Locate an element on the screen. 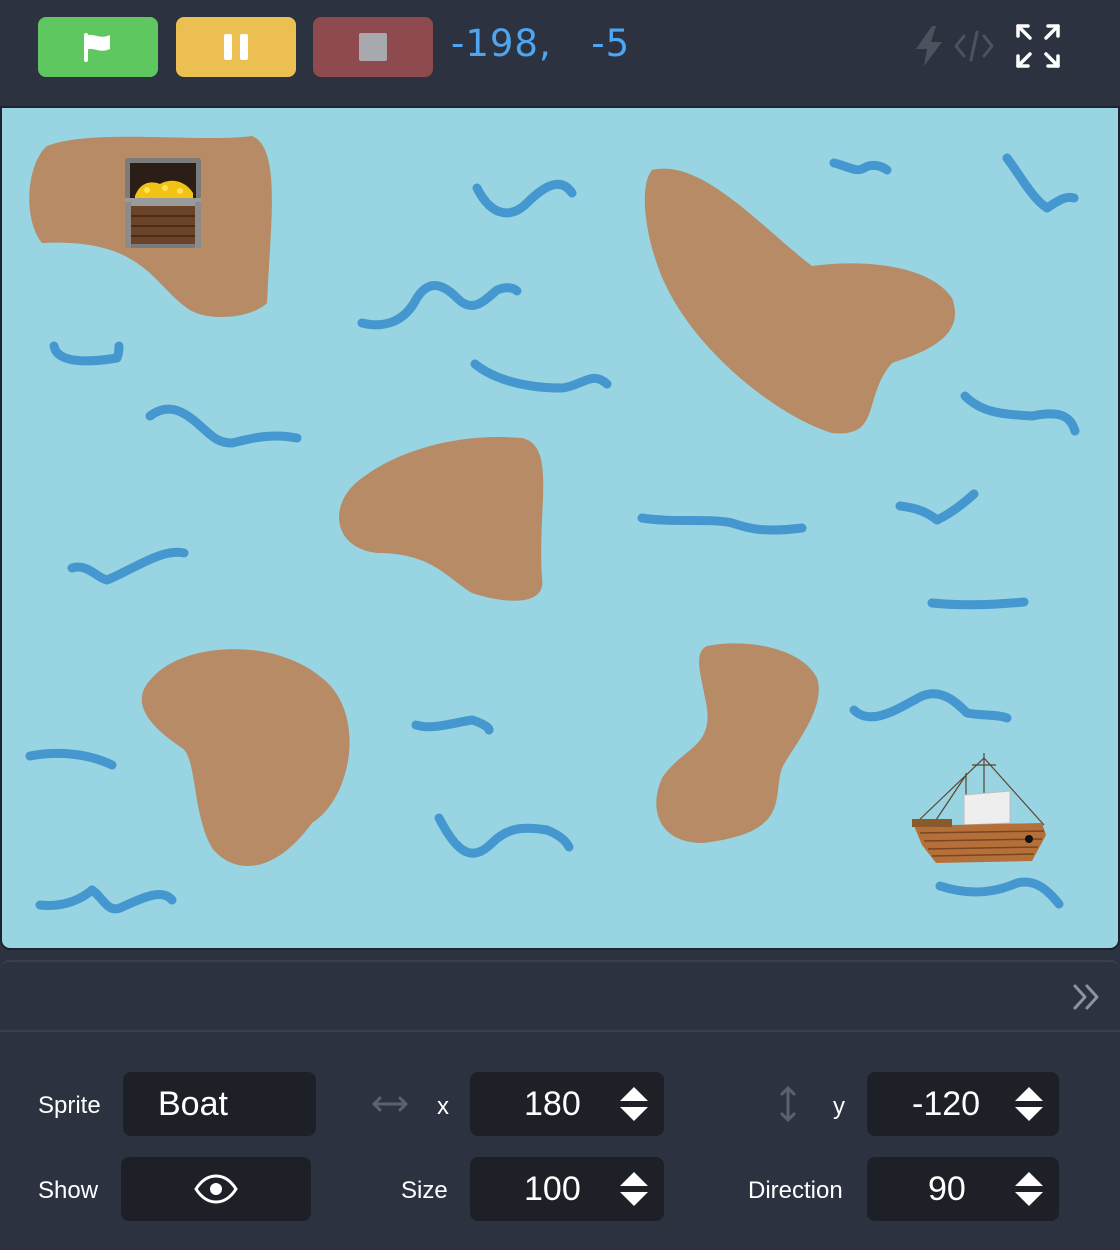 The width and height of the screenshot is (1120, 1250). chevron-double-right-icon is located at coordinates (1087, 997).